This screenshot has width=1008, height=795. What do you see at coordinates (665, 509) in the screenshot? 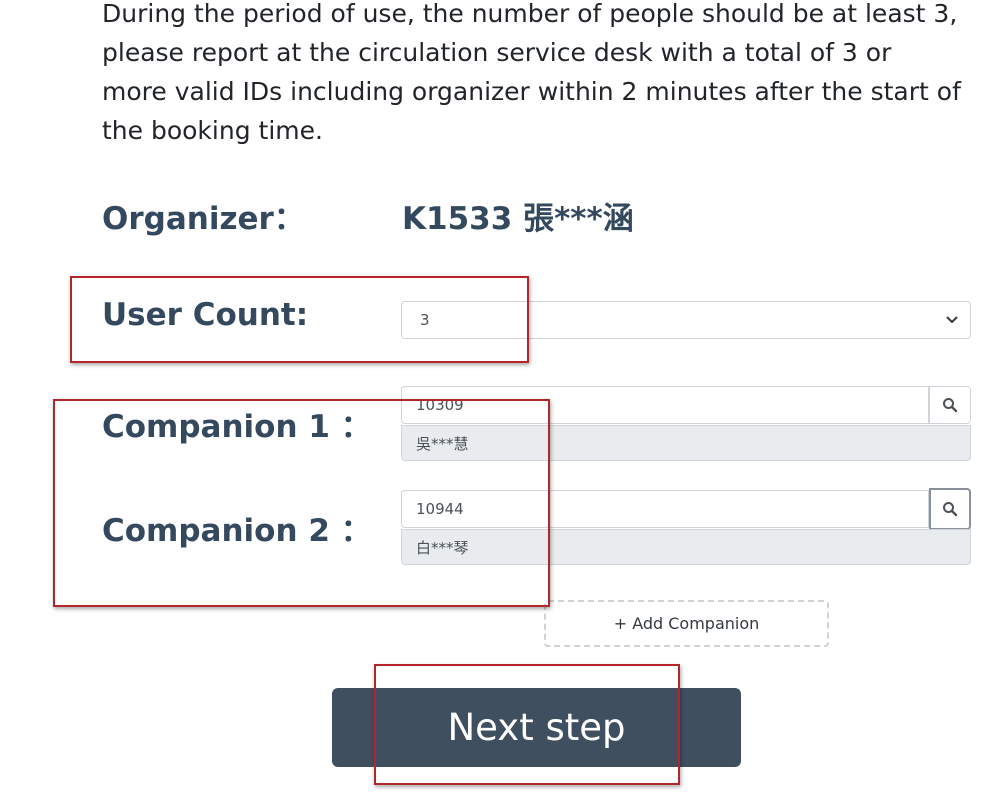
I see `companion-2-id-input: 10944` at bounding box center [665, 509].